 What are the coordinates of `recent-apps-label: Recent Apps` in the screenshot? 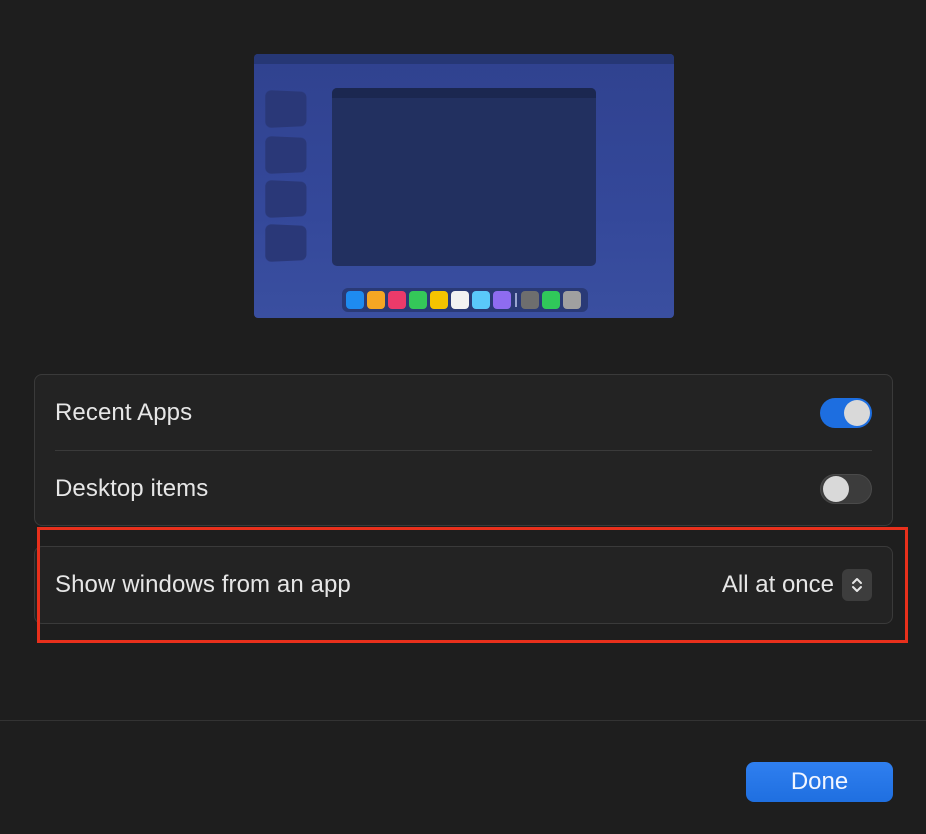 It's located at (124, 412).